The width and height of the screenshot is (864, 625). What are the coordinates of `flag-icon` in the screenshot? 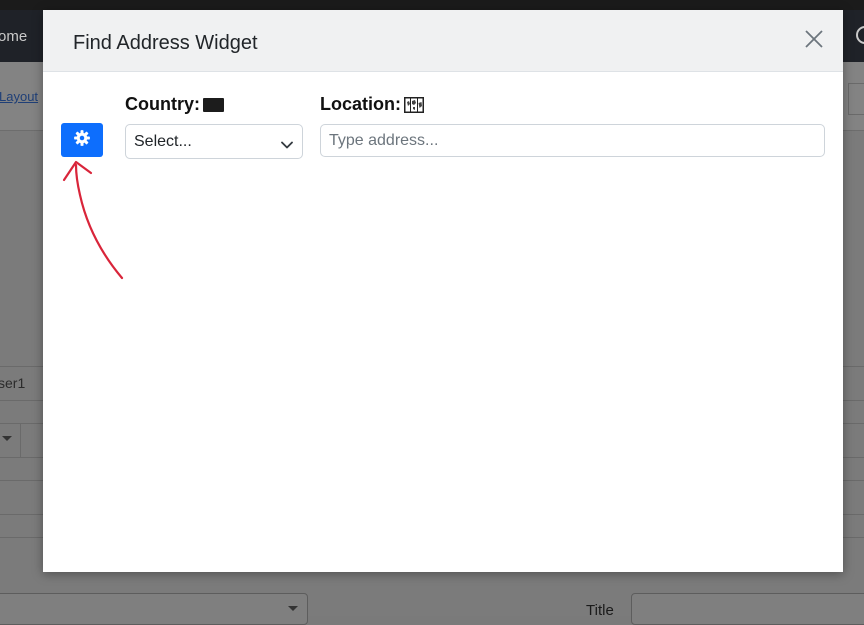 It's located at (213, 104).